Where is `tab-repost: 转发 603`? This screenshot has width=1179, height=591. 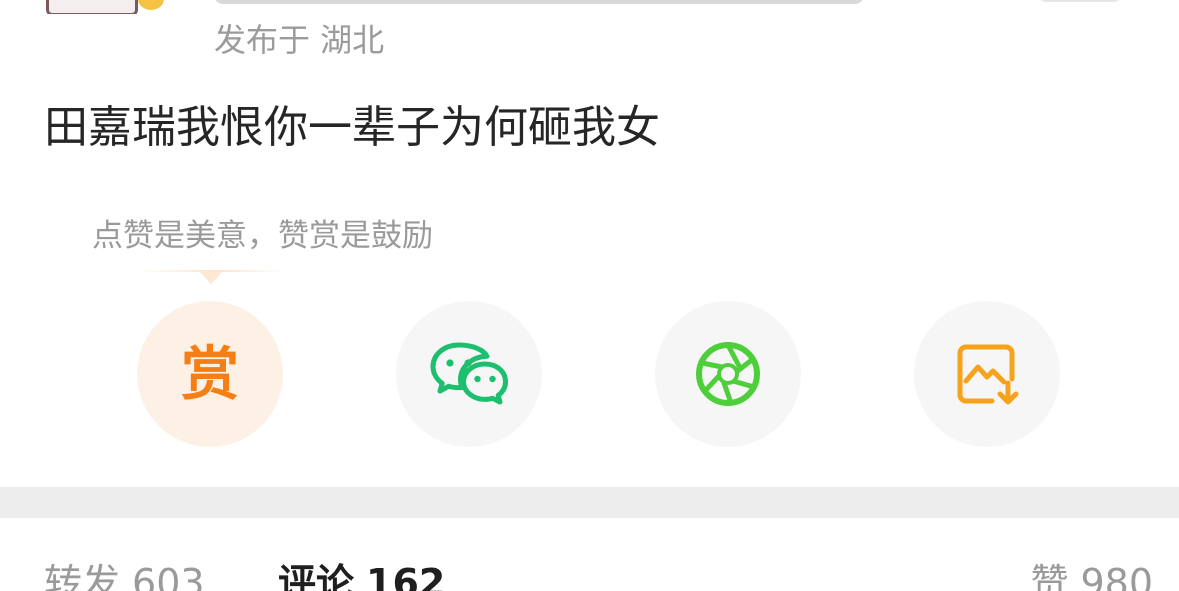 tab-repost: 转发 603 is located at coordinates (124, 574).